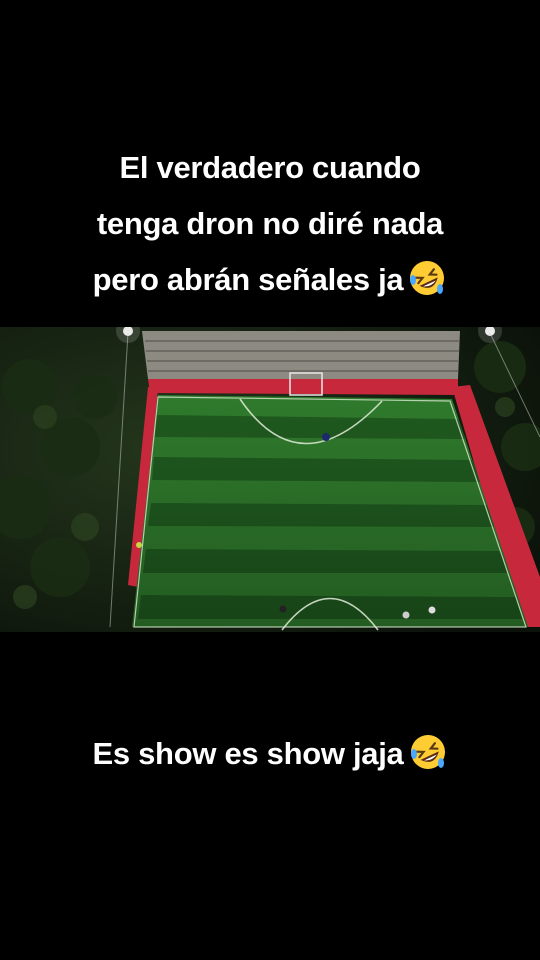 Image resolution: width=540 pixels, height=960 pixels. I want to click on bottom-caption-text: Es show es show jaja, so click(248, 753).